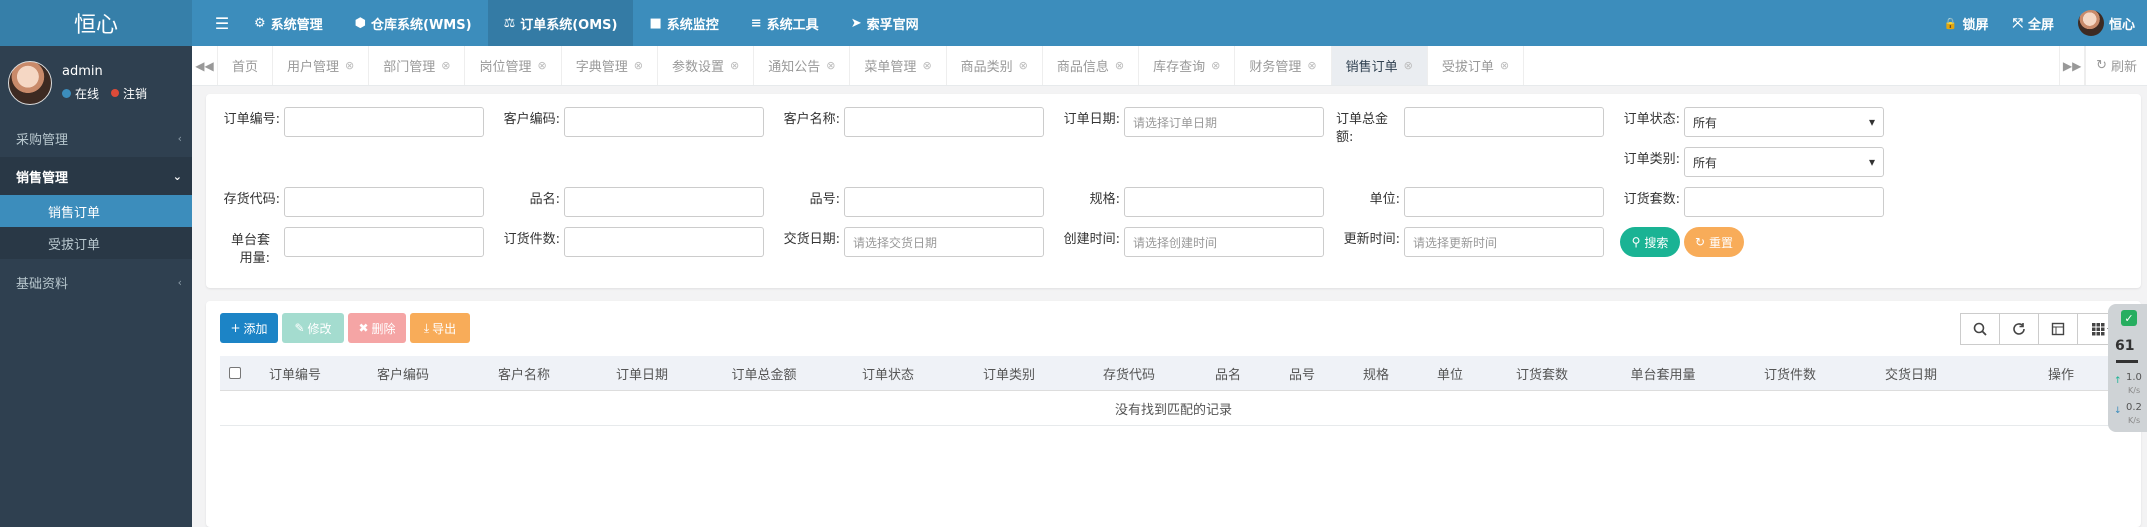 This screenshot has height=527, width=2147. What do you see at coordinates (295, 373) in the screenshot?
I see `column-header: 订单编号` at bounding box center [295, 373].